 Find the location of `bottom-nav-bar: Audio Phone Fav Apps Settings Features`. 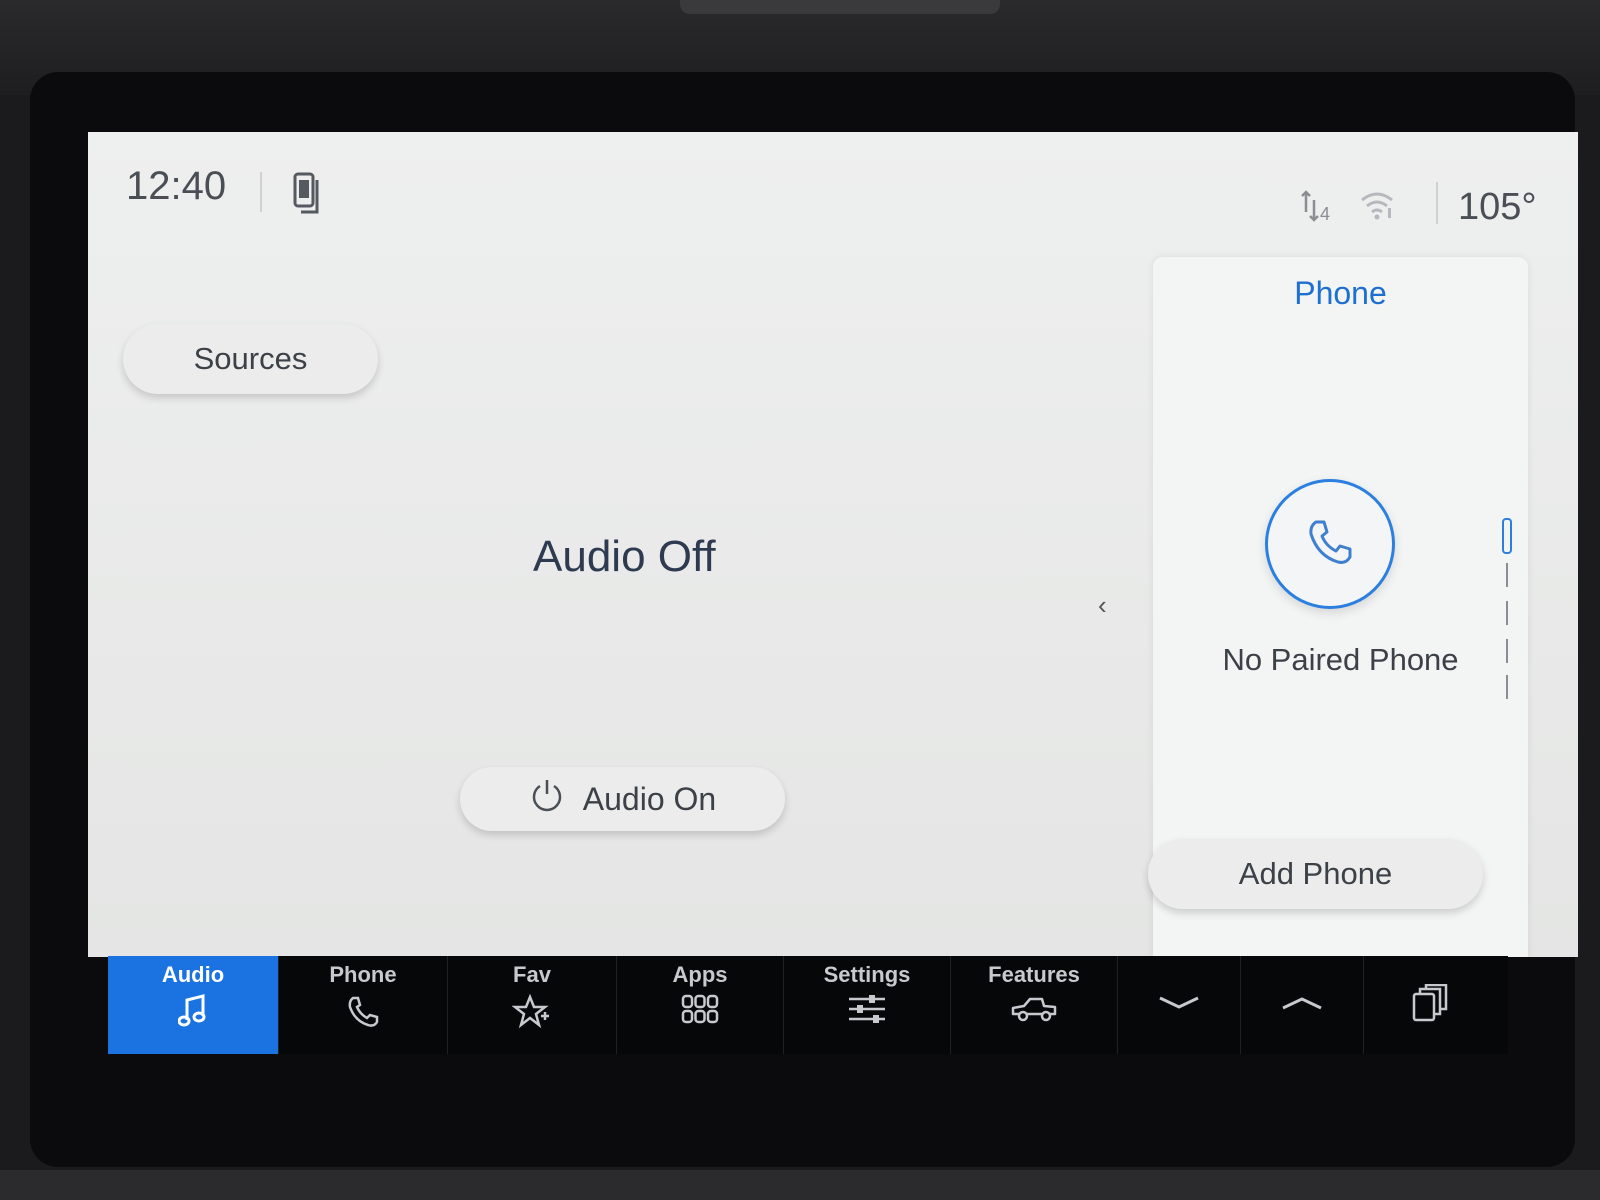

bottom-nav-bar: Audio Phone Fav Apps Settings Features is located at coordinates (808, 1005).